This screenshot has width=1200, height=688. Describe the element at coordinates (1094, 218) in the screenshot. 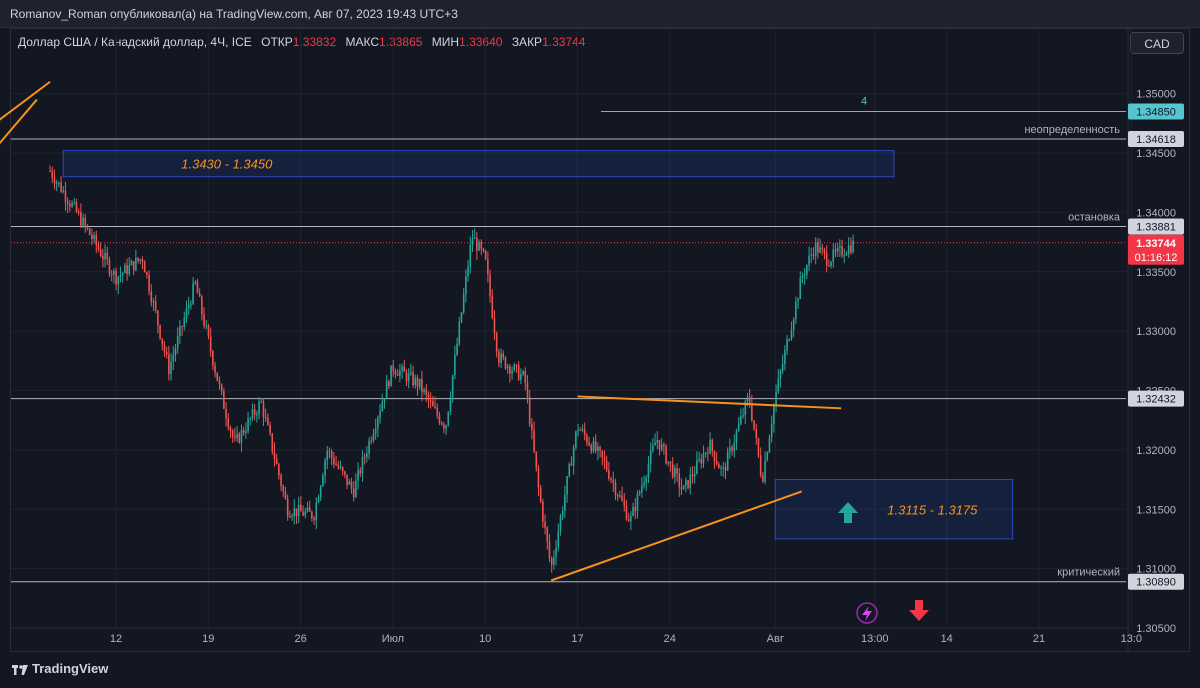

I see `level-note: остановка` at that location.